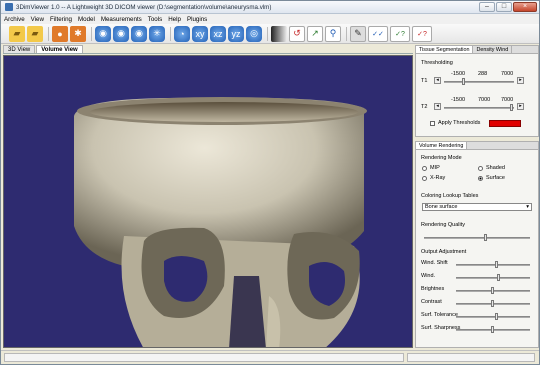 The width and height of the screenshot is (540, 365). Describe the element at coordinates (333, 33) in the screenshot. I see `search-icon: ⚲` at that location.